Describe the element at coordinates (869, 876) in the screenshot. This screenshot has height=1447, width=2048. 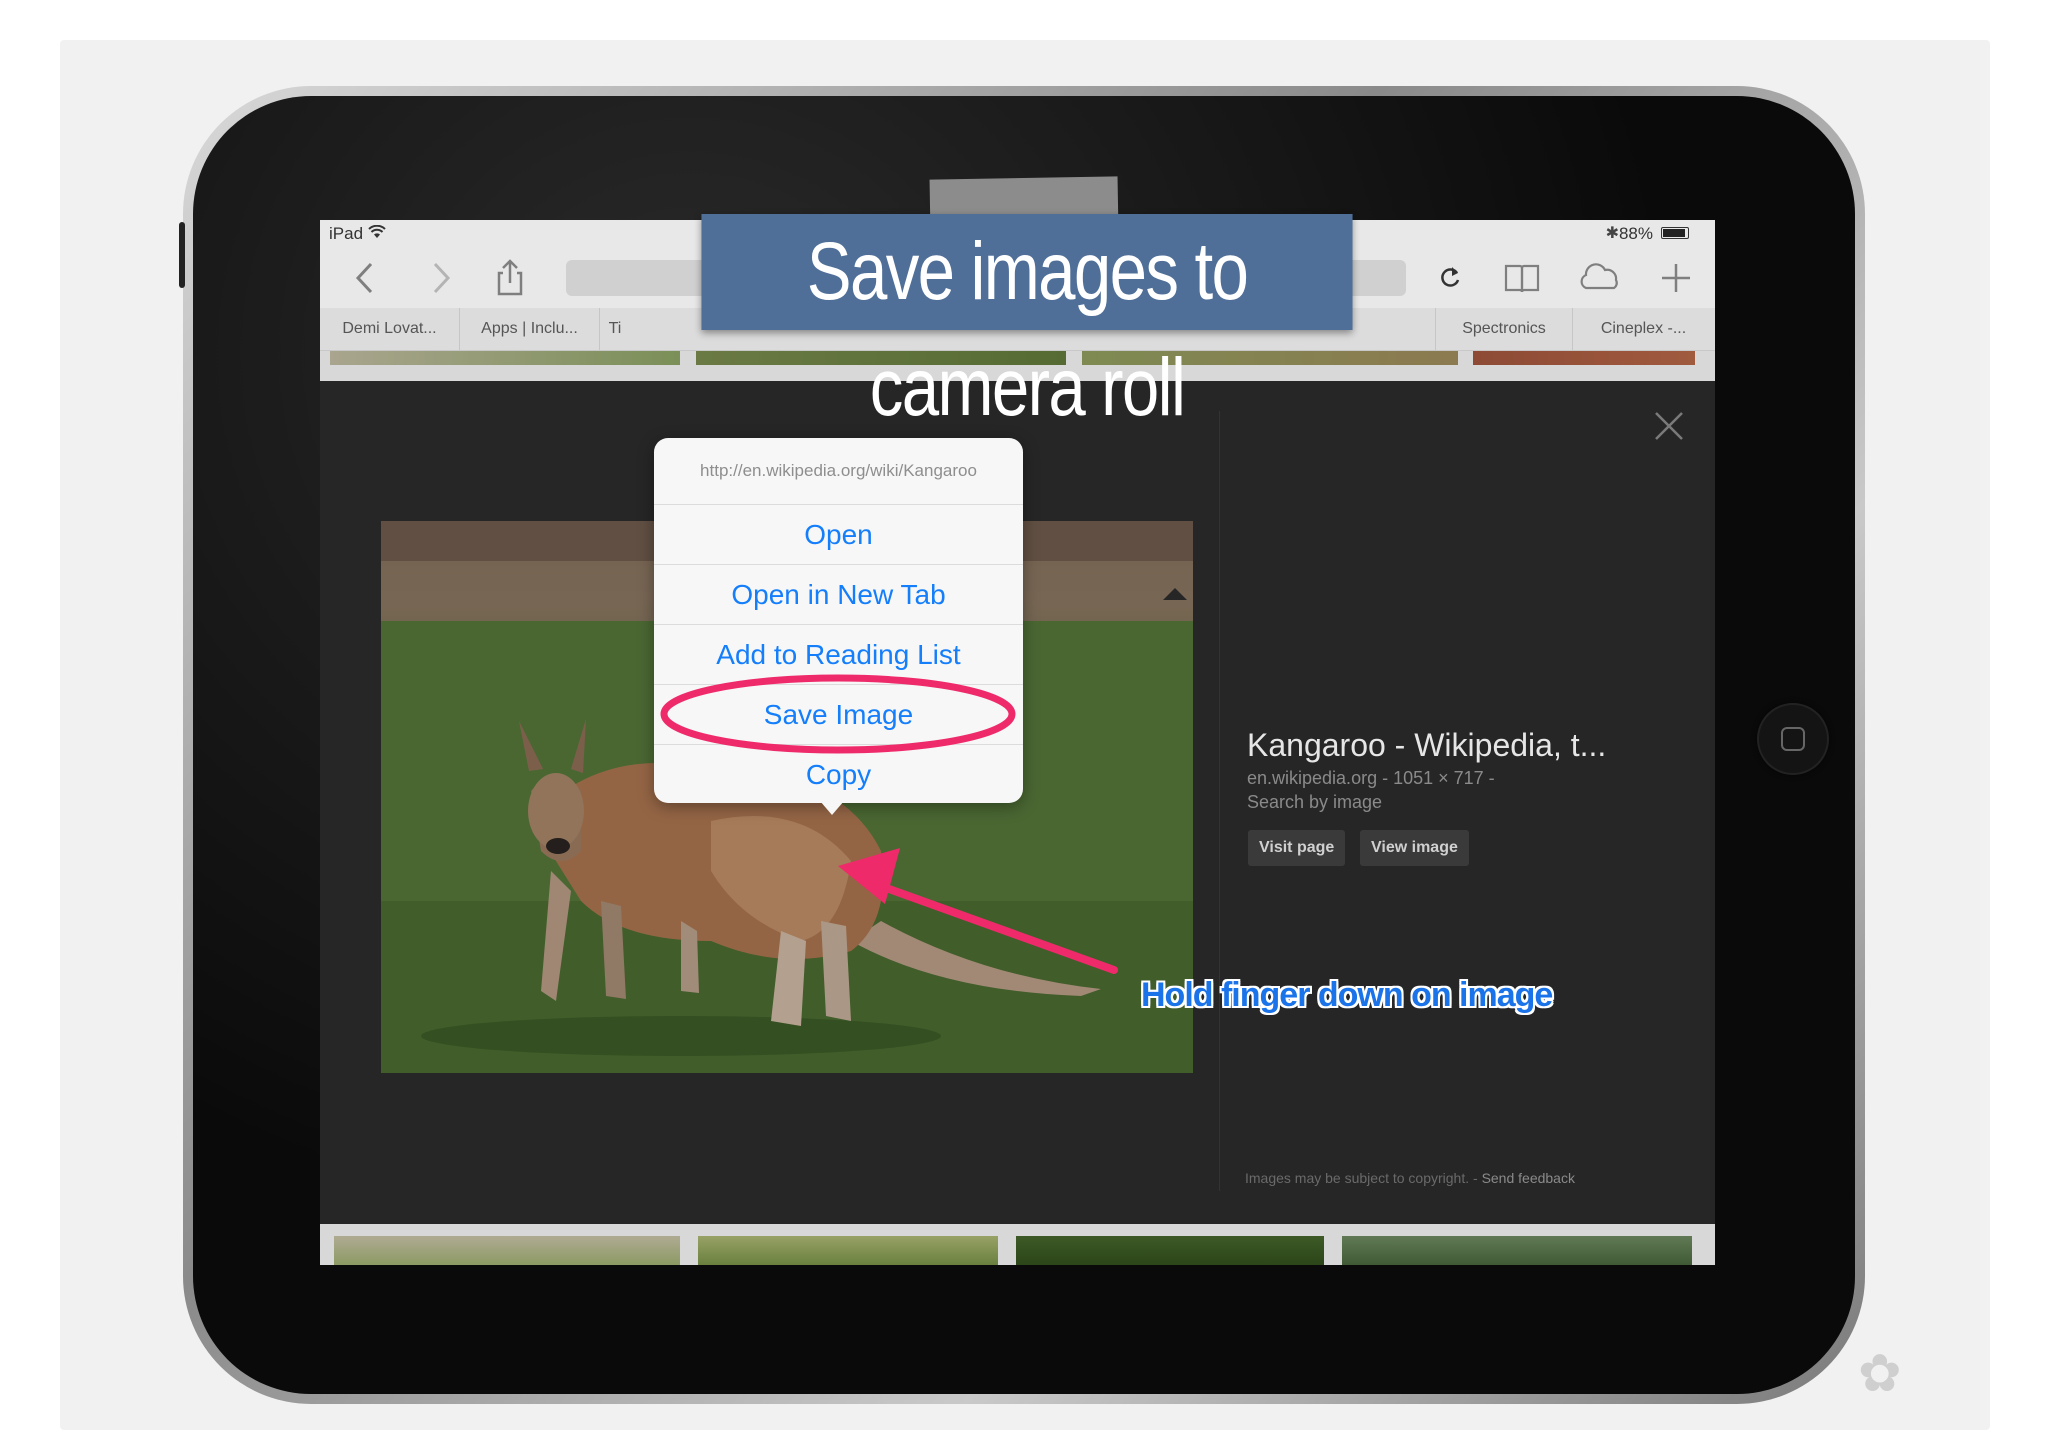
I see `pointer-arrowhead` at that location.